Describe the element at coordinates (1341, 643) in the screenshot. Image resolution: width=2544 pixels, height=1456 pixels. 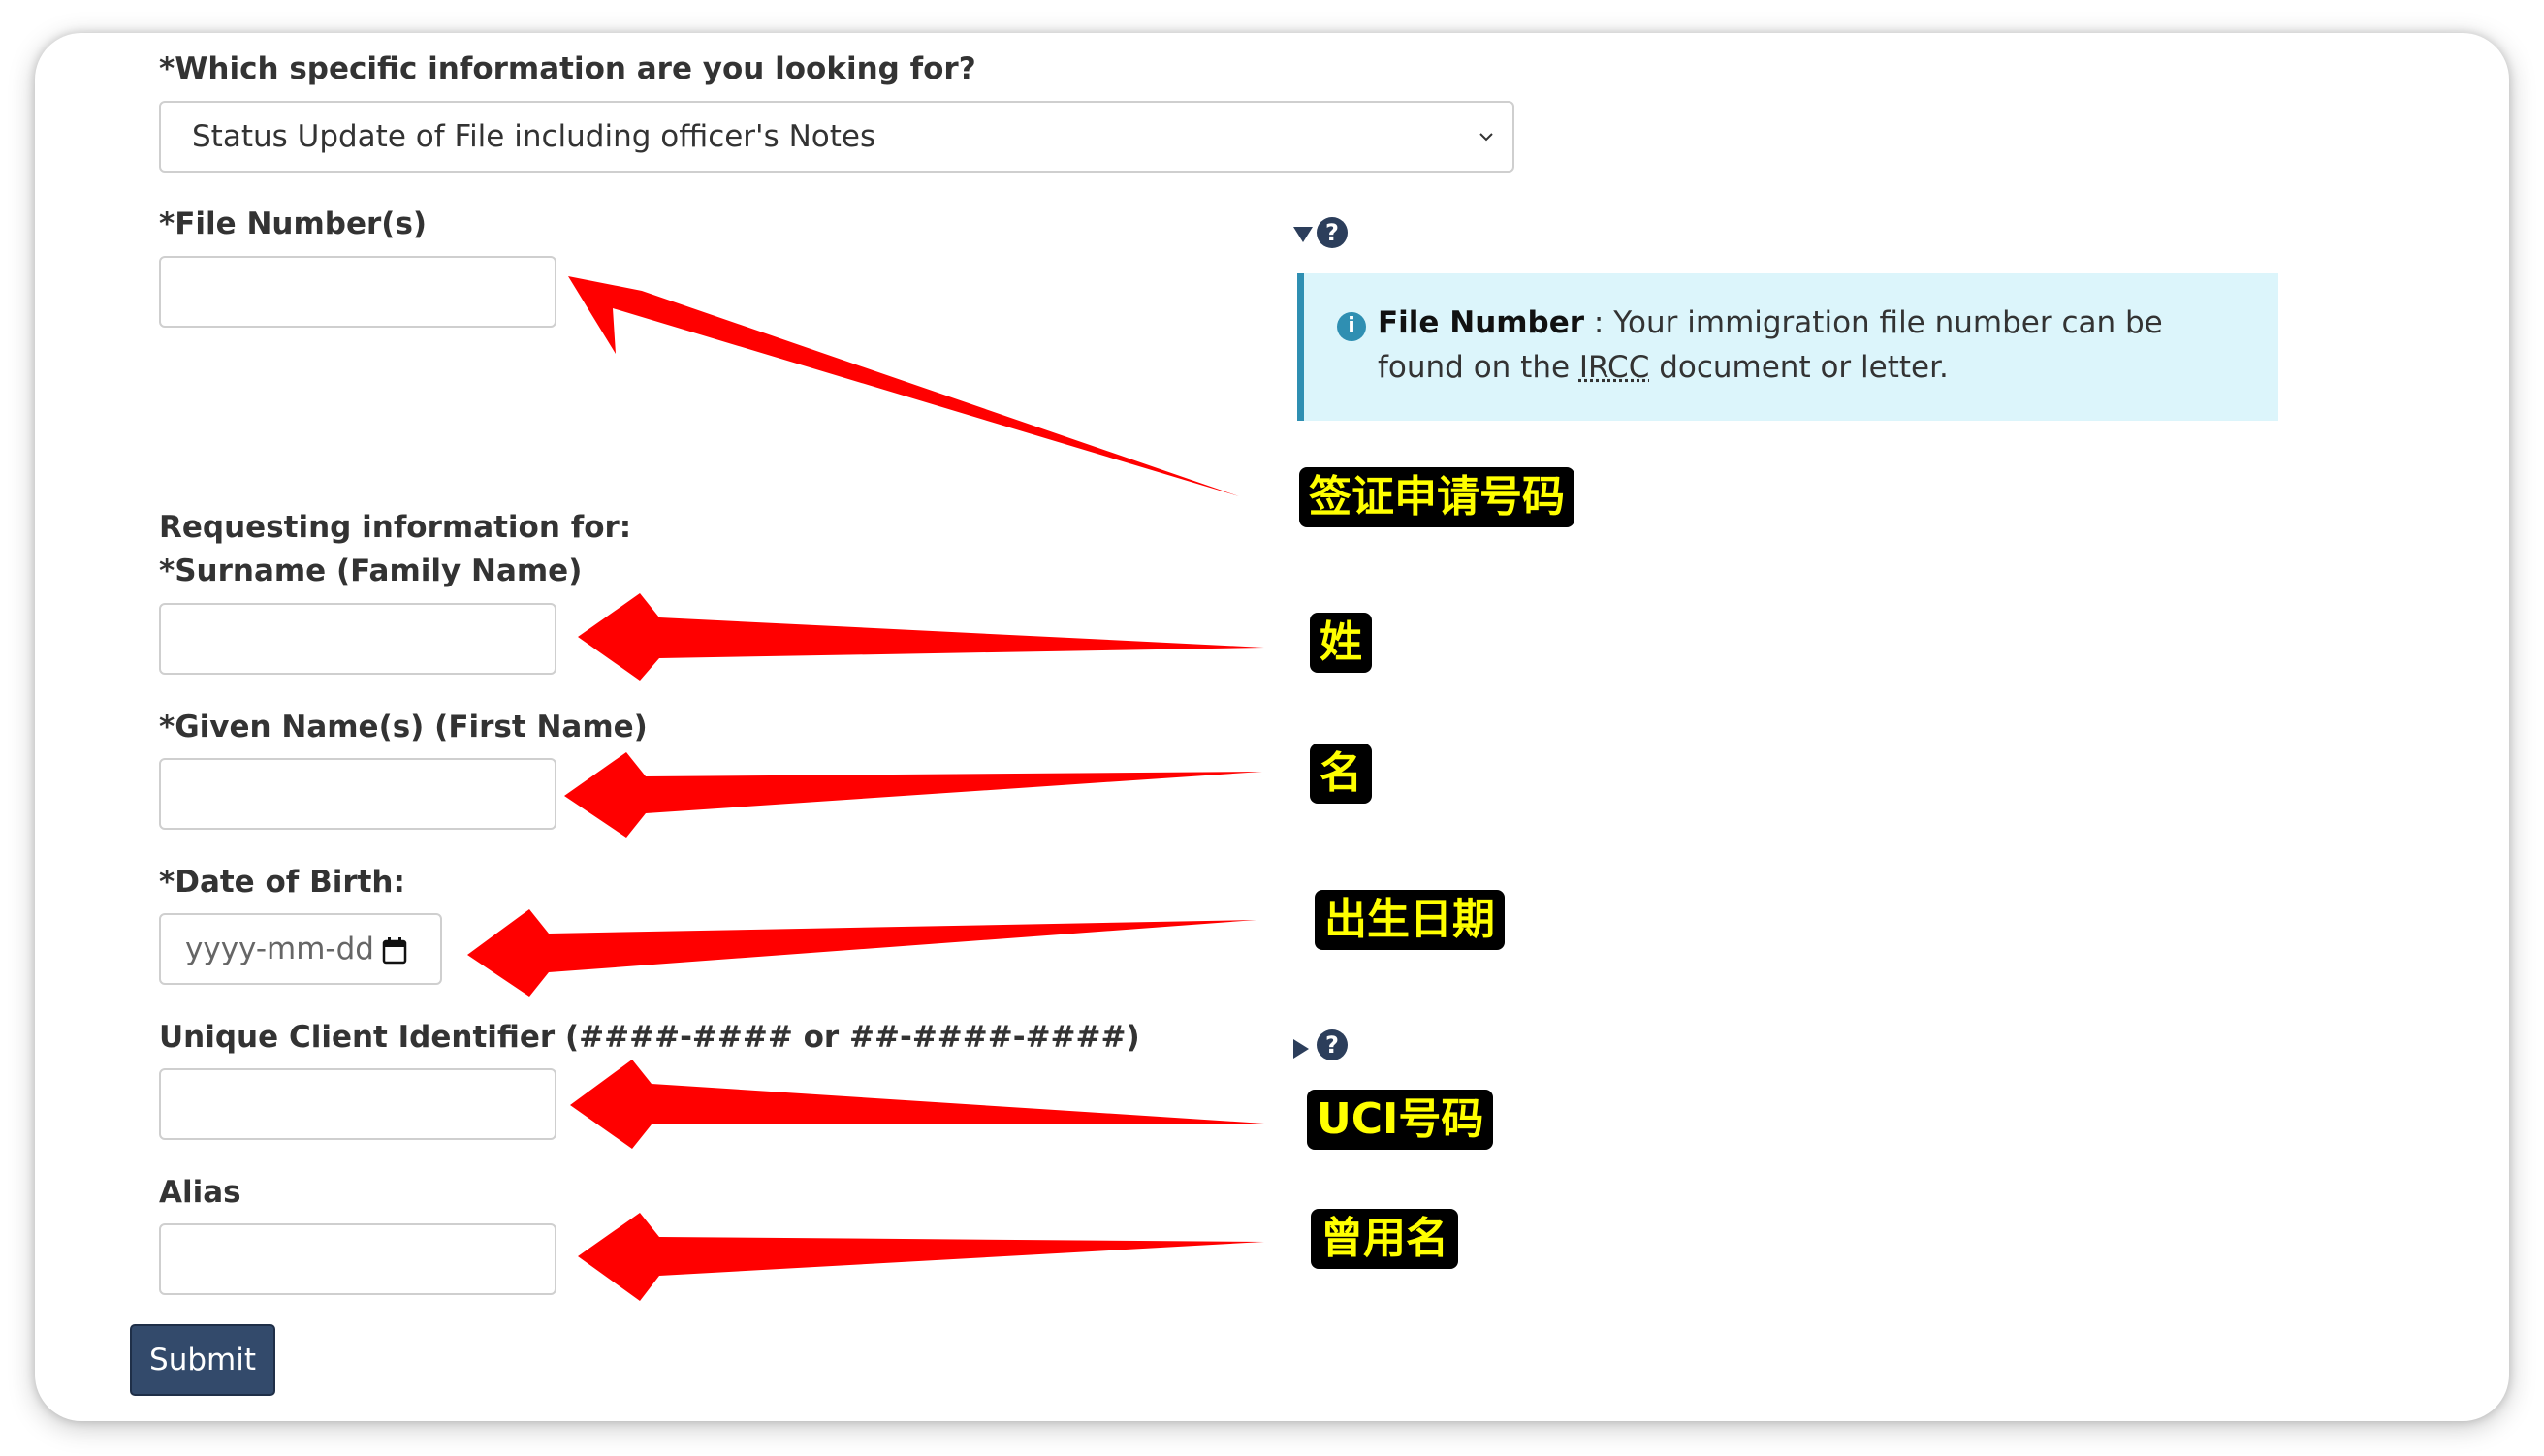
I see `annotation-surname: 姓` at that location.